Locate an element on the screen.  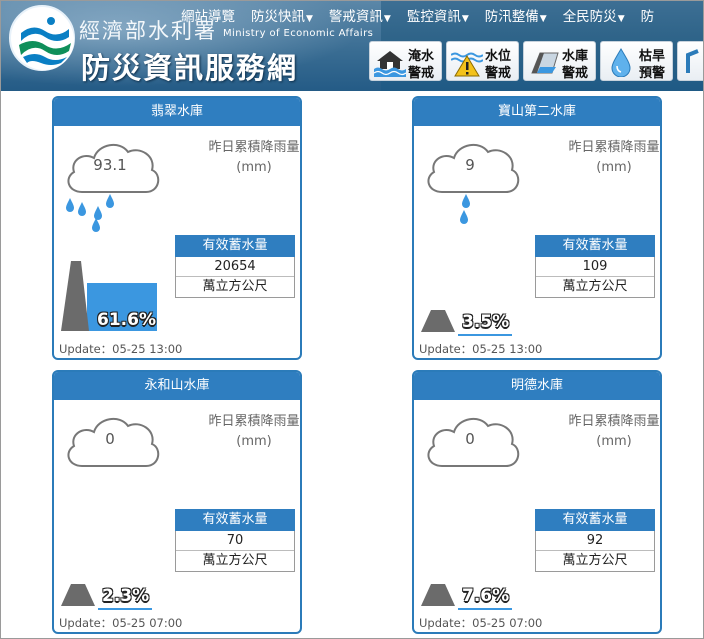
alert-label: 預警 is located at coordinates (652, 73).